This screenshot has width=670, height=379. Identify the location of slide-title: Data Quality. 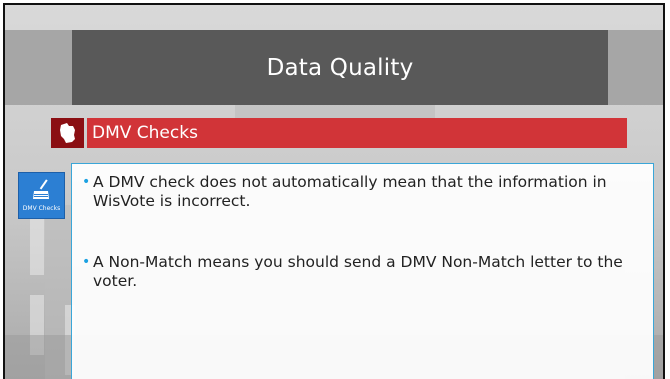
(340, 67).